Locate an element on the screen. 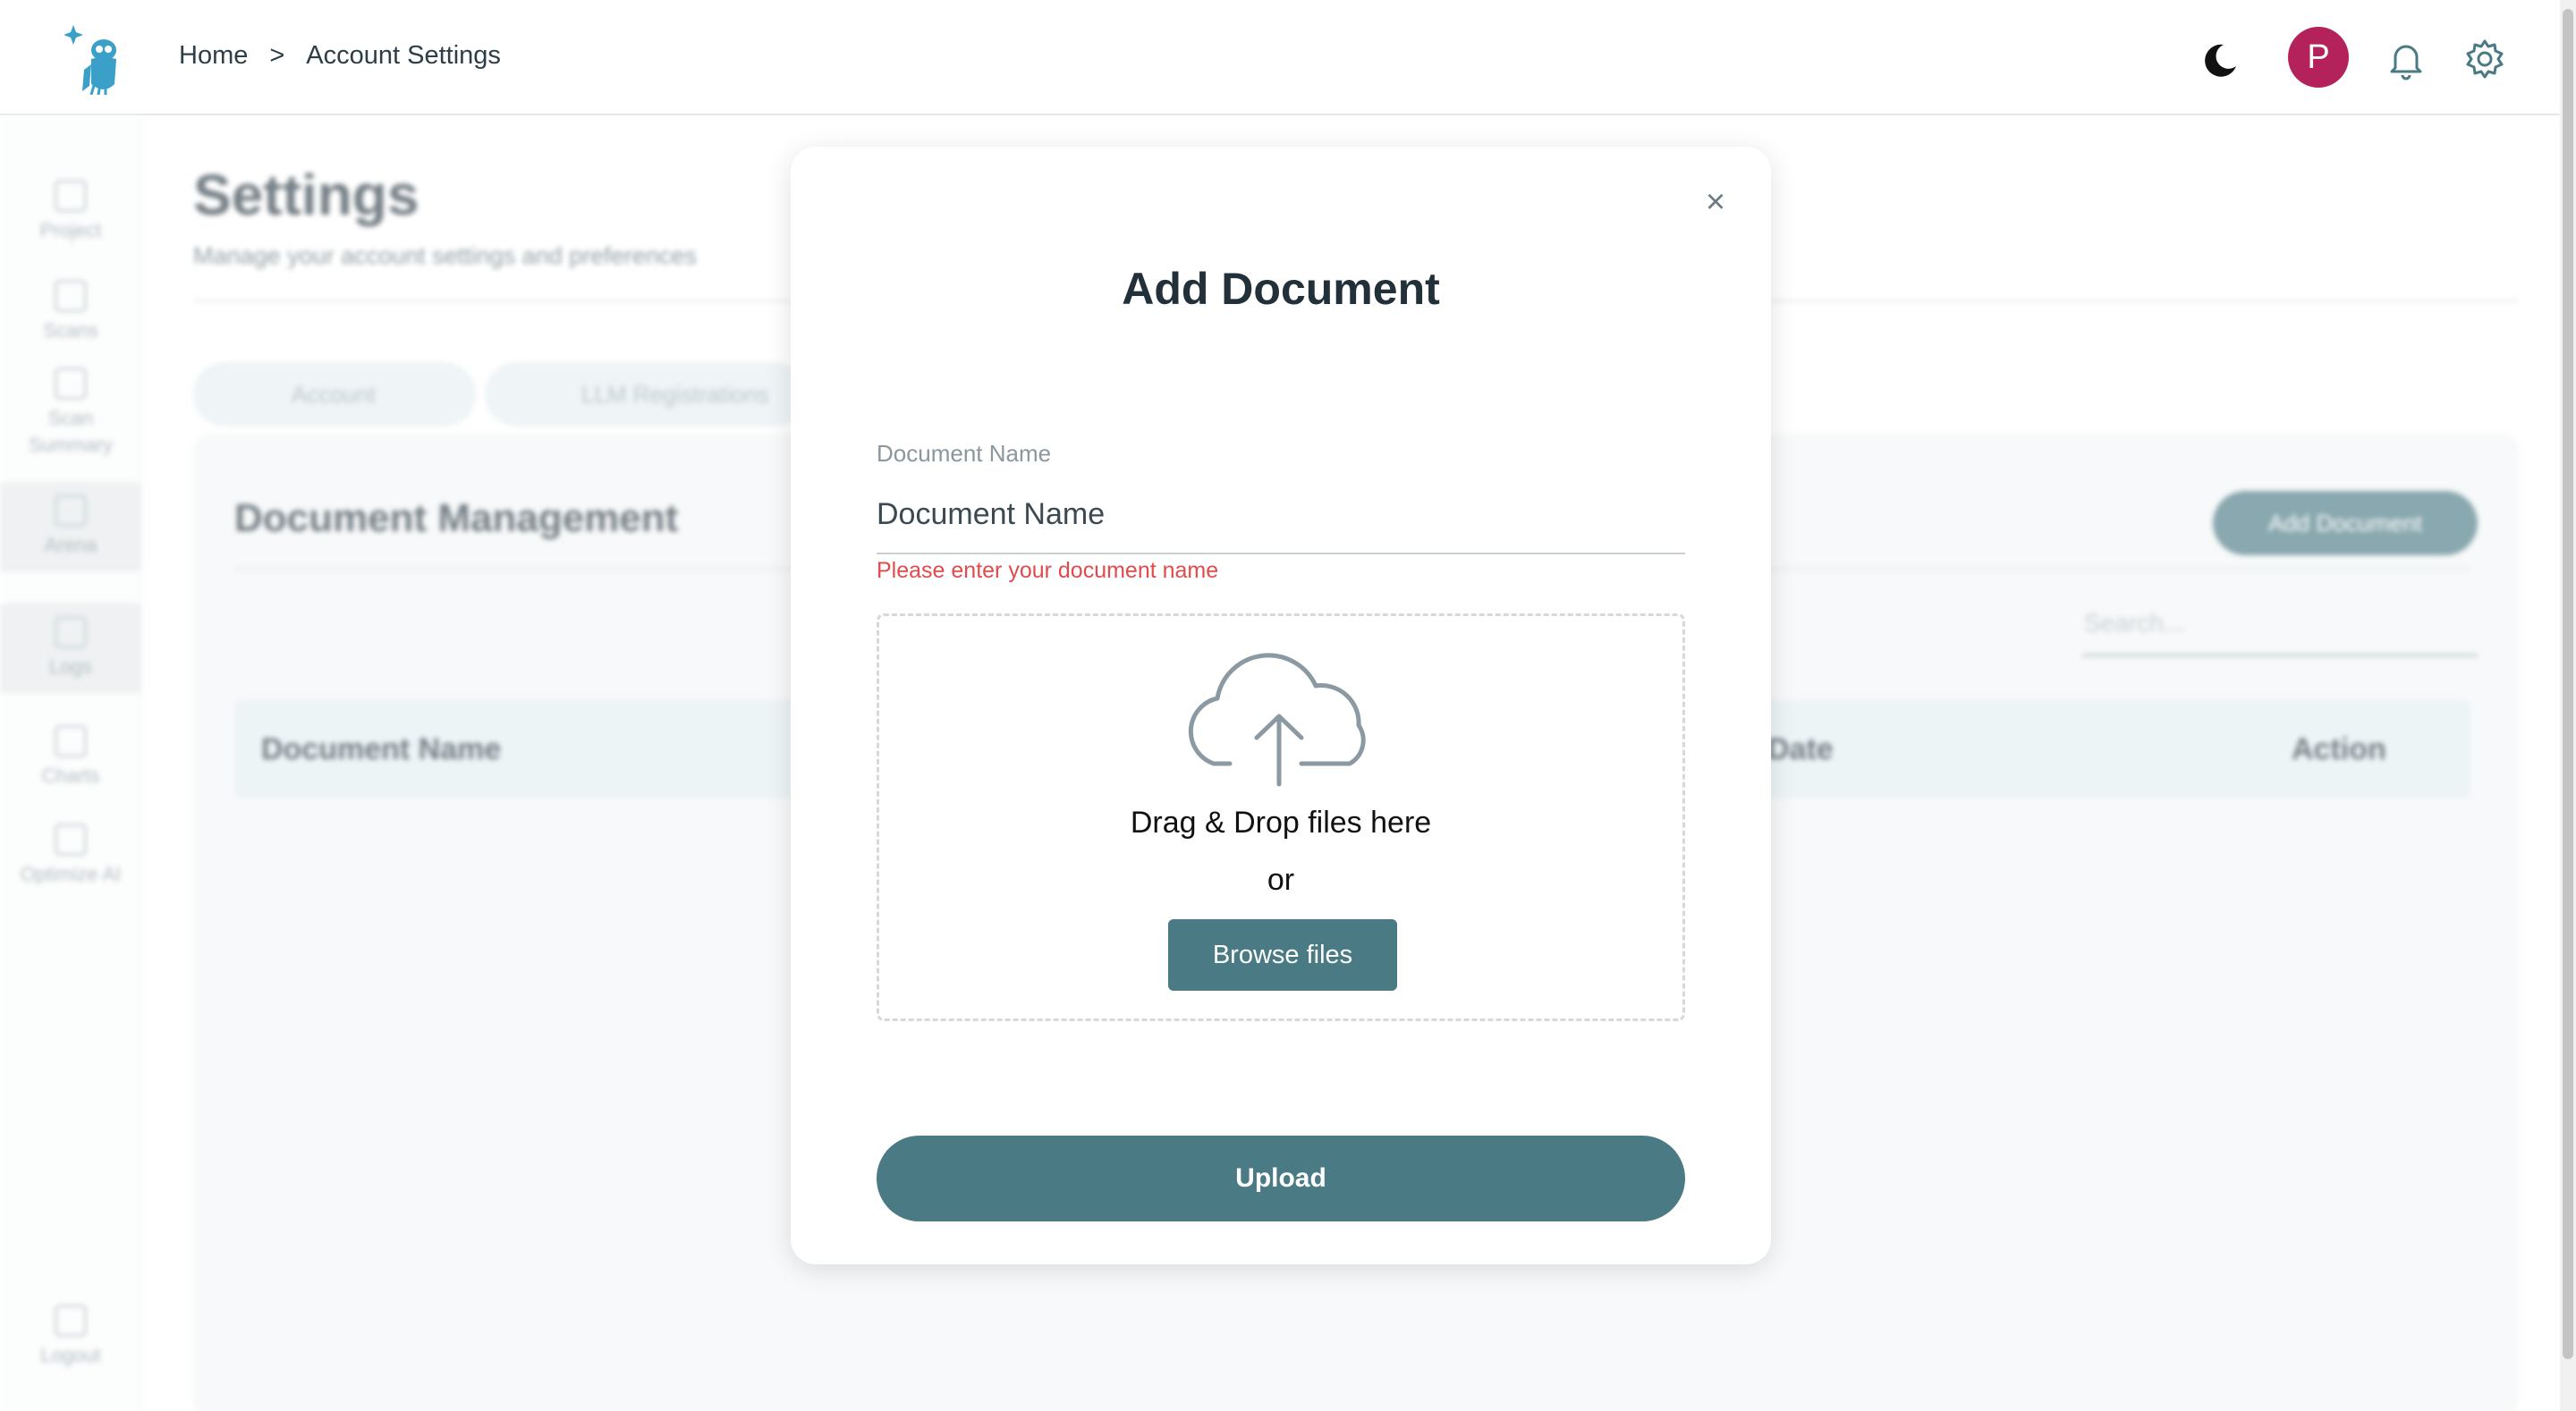  scrollbar-thumb is located at coordinates (2568, 684).